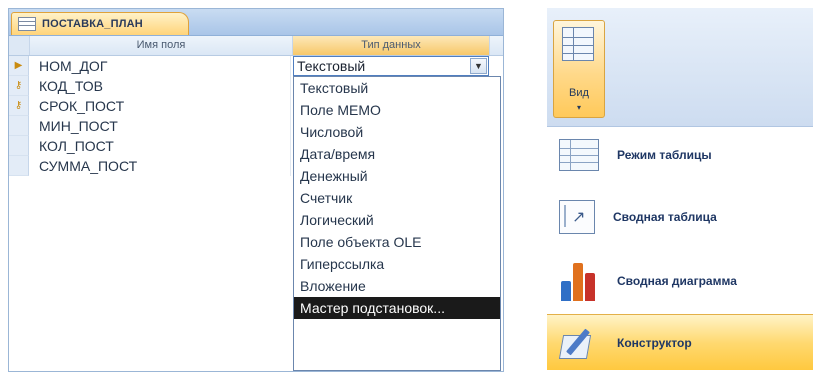 Image resolution: width=813 pixels, height=376 pixels. Describe the element at coordinates (397, 110) in the screenshot. I see `dropdown-option-memo: Поле MEMO` at that location.